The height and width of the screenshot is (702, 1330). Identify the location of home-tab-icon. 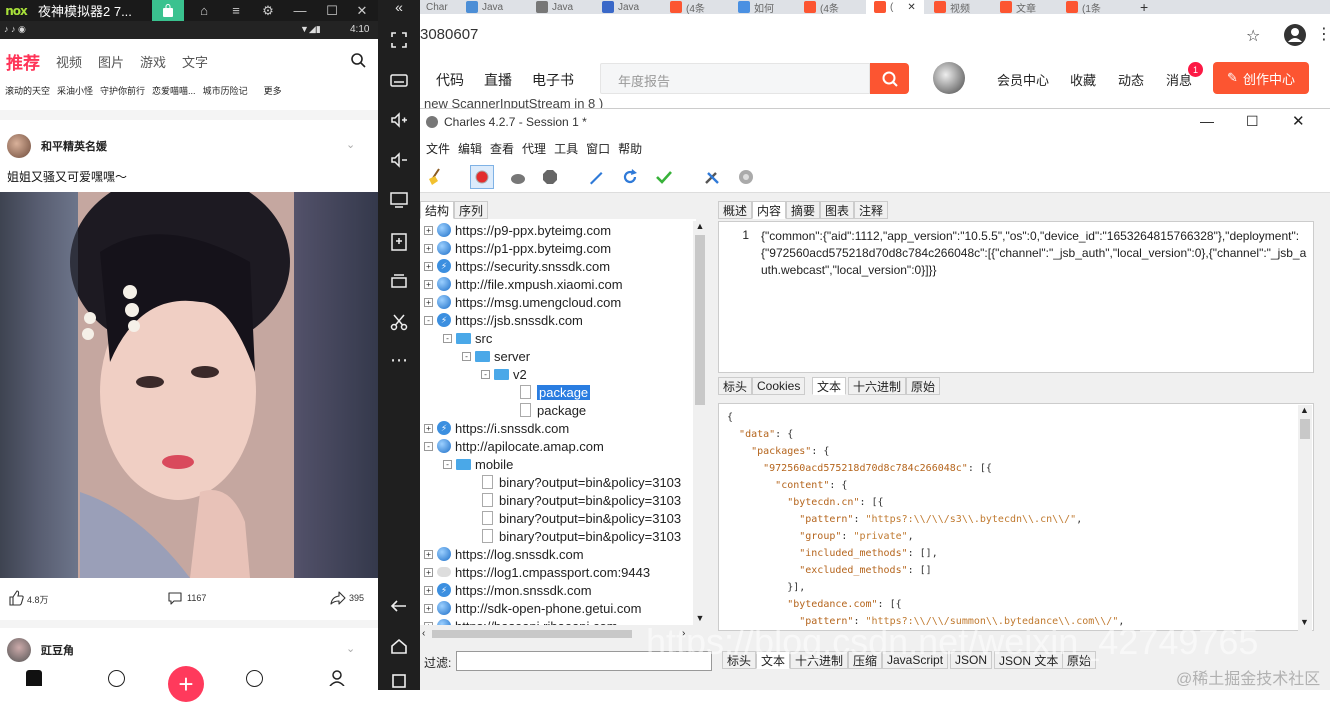
(34, 678).